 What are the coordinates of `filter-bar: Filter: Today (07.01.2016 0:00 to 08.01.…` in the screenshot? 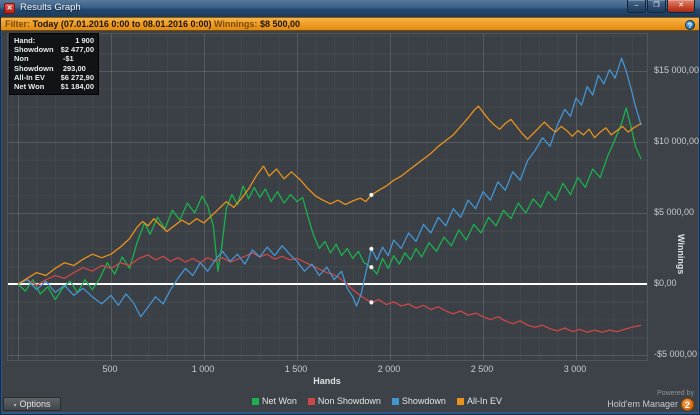 It's located at (350, 24).